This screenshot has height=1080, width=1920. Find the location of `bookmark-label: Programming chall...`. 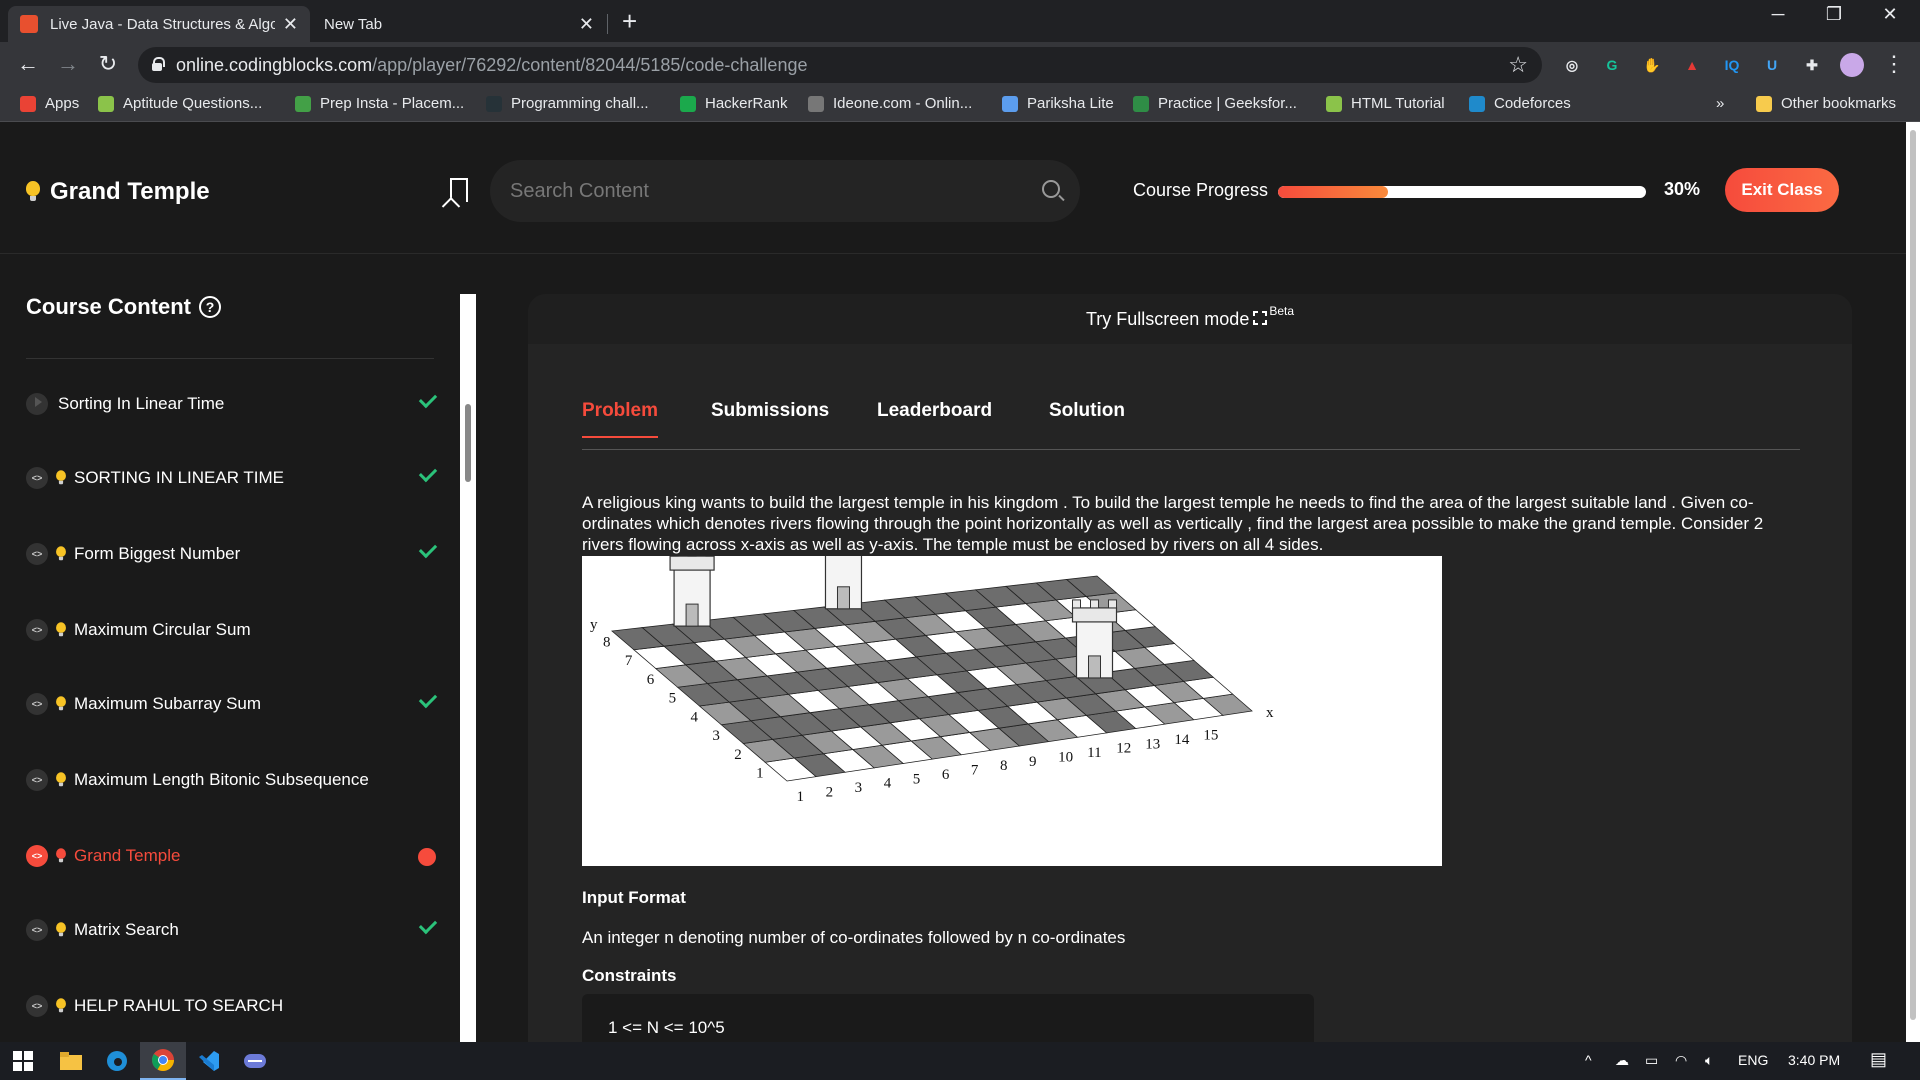

bookmark-label: Programming chall... is located at coordinates (580, 103).